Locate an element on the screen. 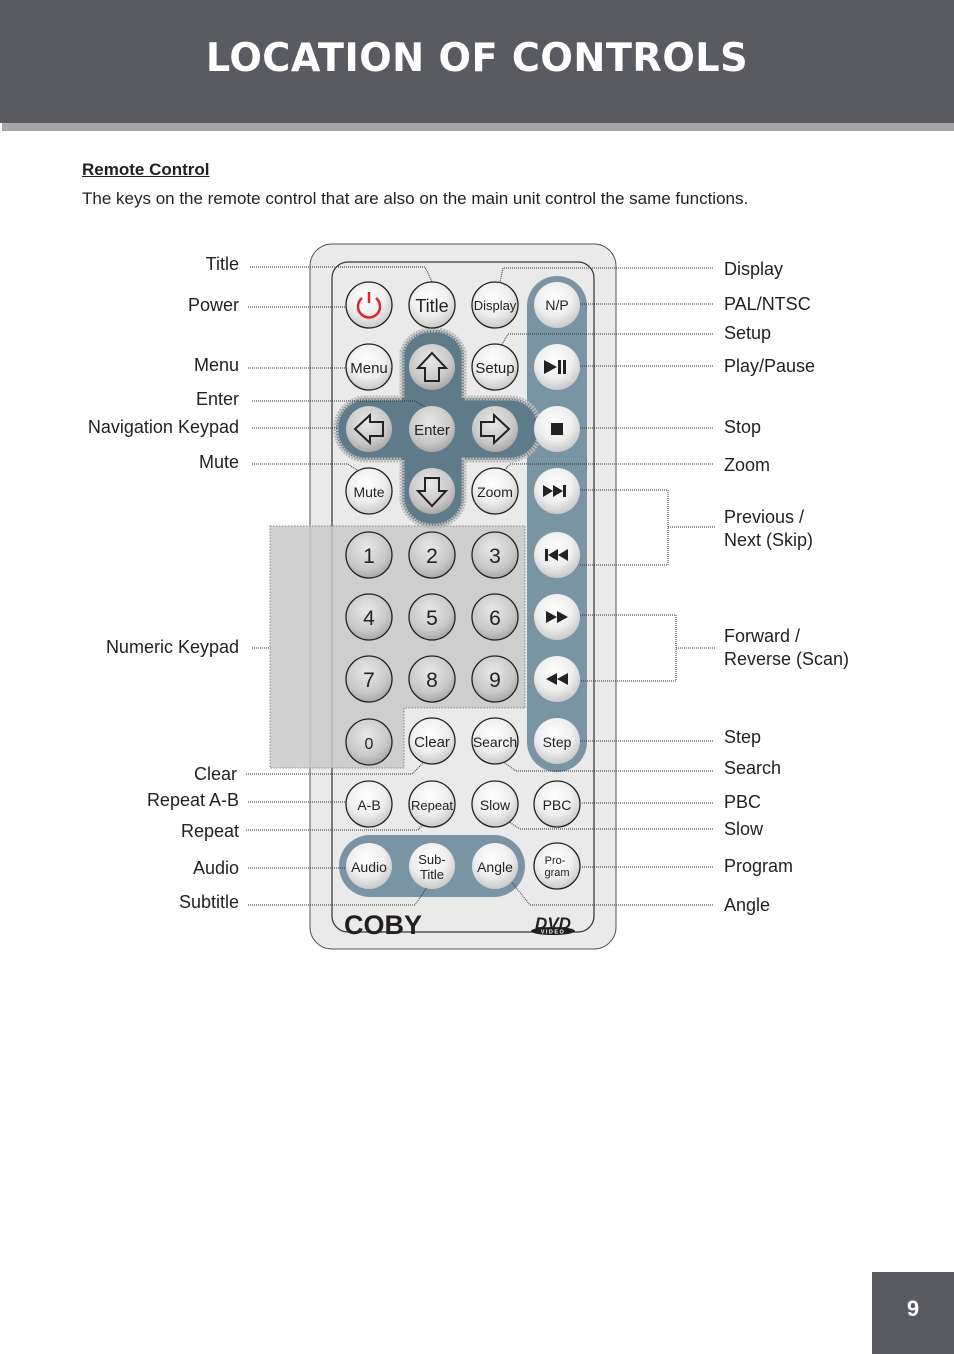 This screenshot has width=954, height=1354. setup-button-label: Setup is located at coordinates (494, 368).